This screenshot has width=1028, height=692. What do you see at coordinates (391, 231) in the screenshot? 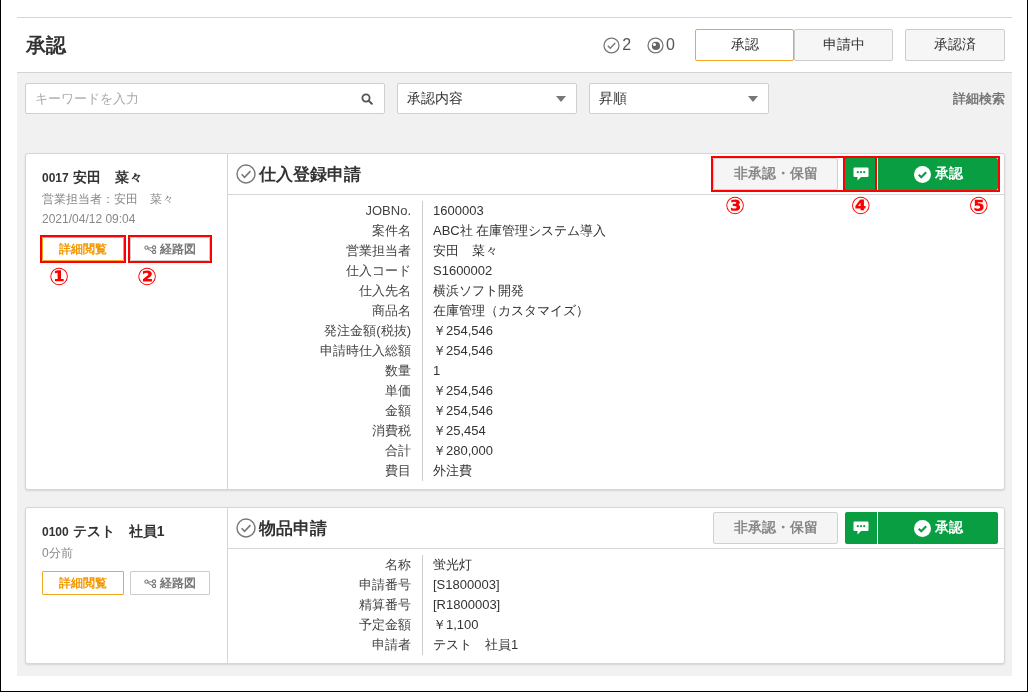
I see `field-label: 案件名` at bounding box center [391, 231].